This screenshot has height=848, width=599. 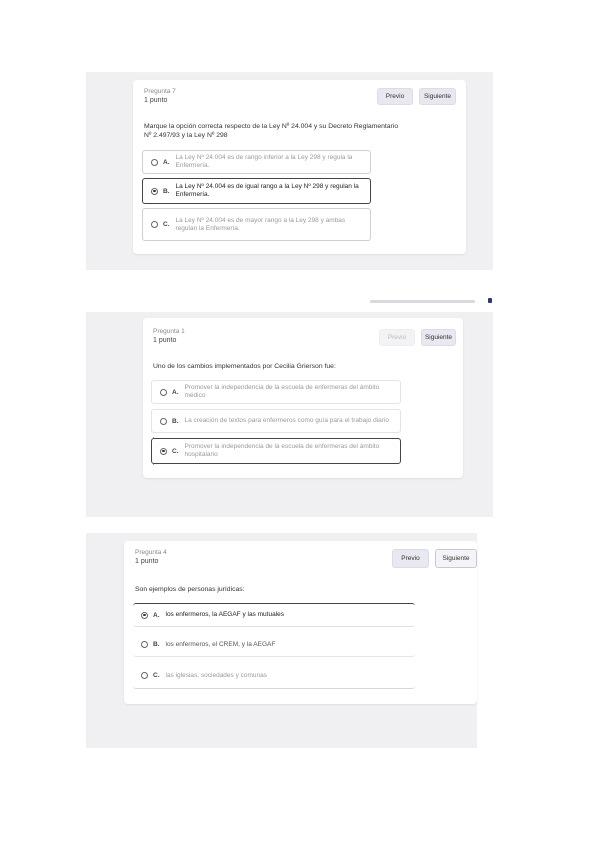 What do you see at coordinates (490, 300) in the screenshot?
I see `scrollbar-thumb` at bounding box center [490, 300].